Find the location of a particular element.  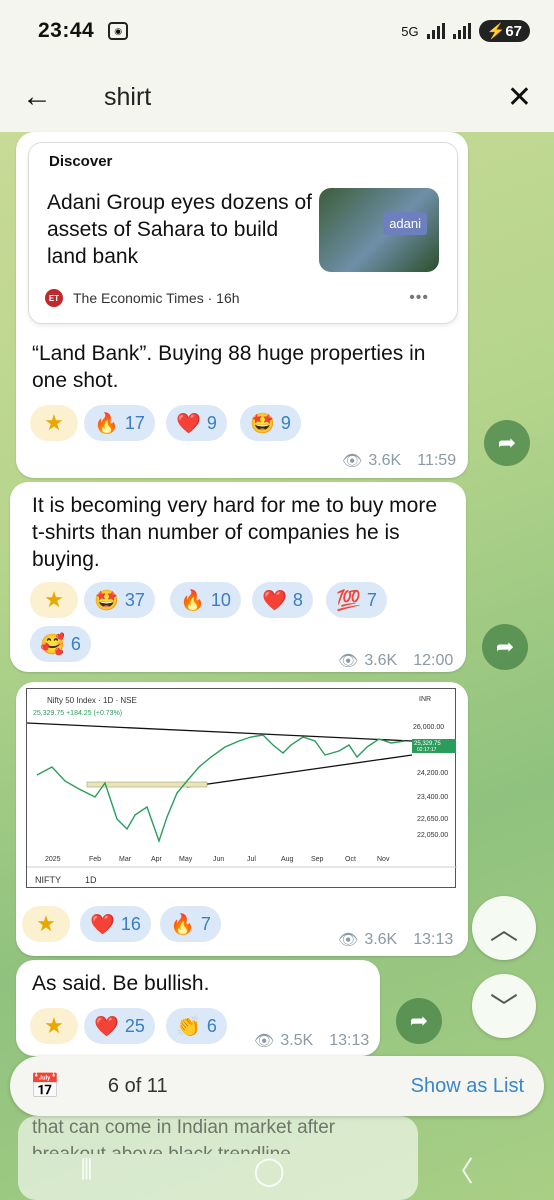

status-icons: 5G ⚡67 is located at coordinates (465, 31).